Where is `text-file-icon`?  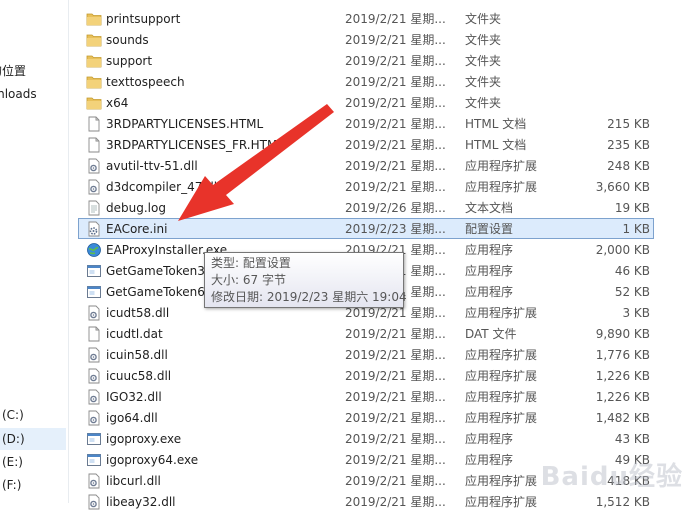
text-file-icon is located at coordinates (94, 208).